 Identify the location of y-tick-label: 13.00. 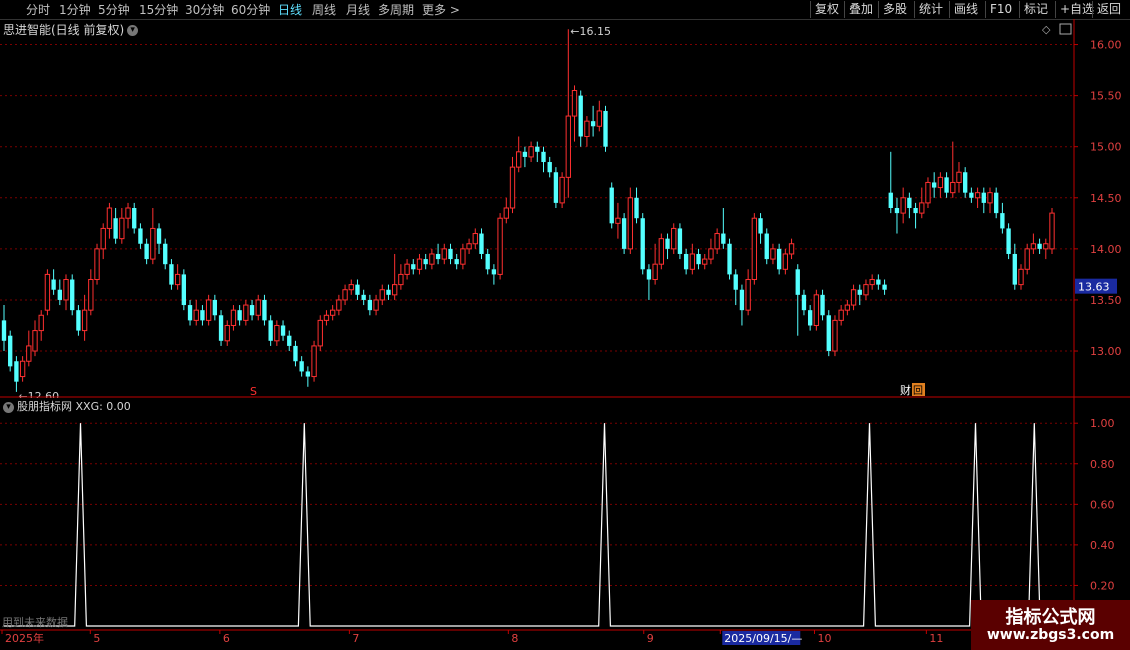
(1106, 351).